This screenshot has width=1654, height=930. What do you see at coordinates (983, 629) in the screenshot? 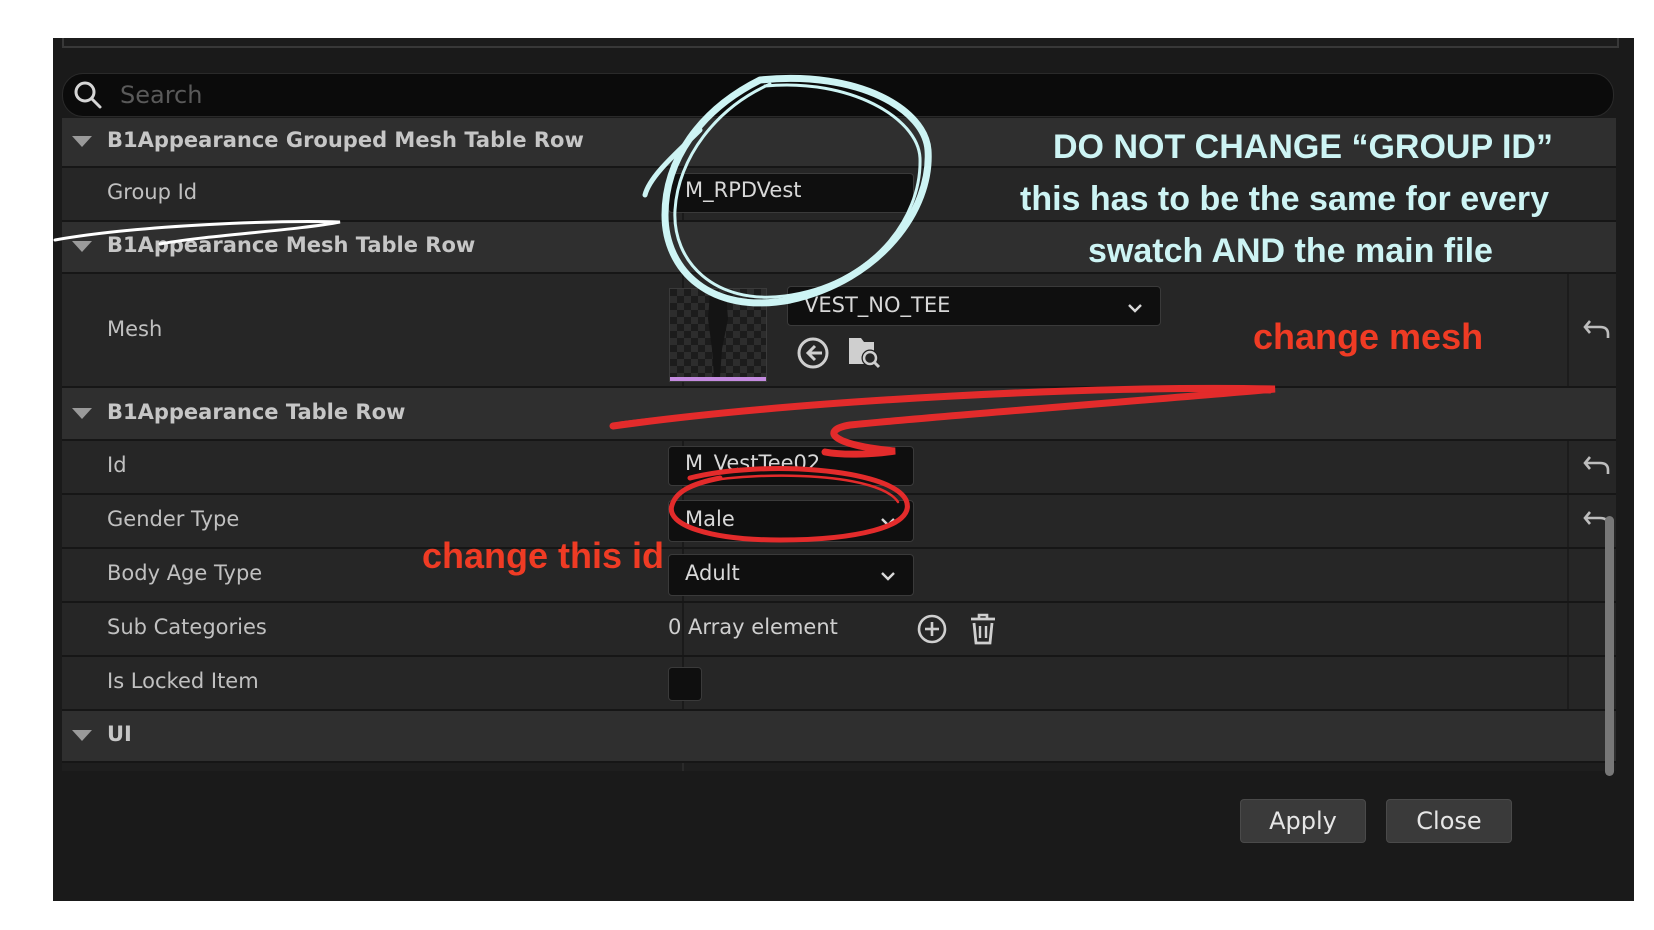
I see `trash-icon` at bounding box center [983, 629].